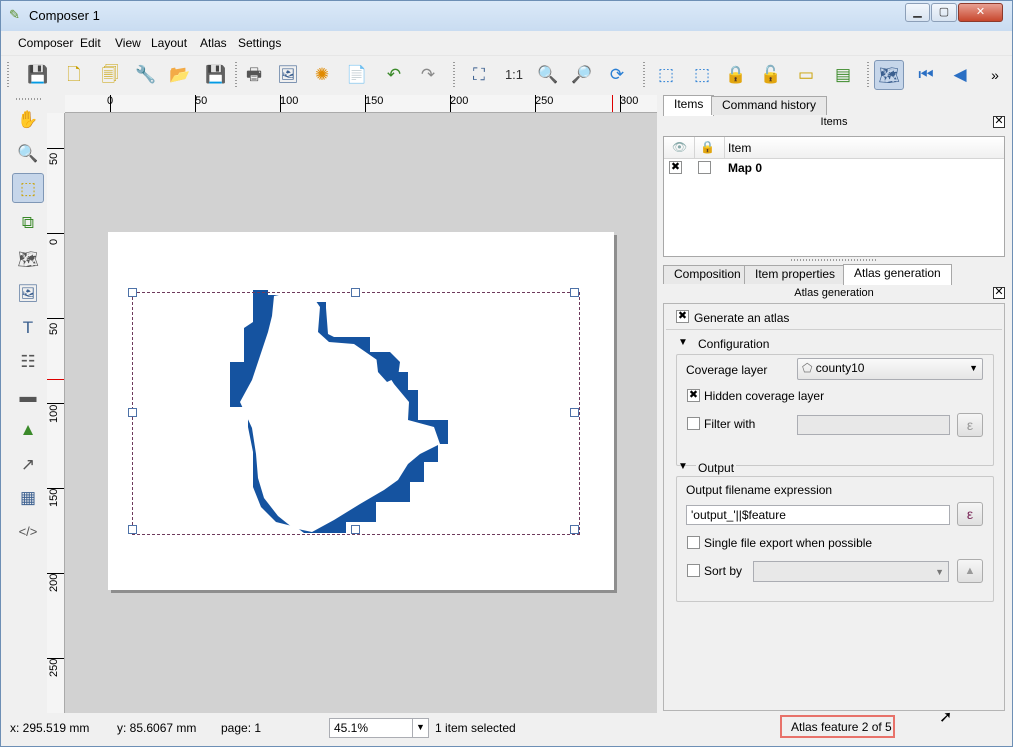  Describe the element at coordinates (28, 188) in the screenshot. I see `select-move-icon: ⬚` at that location.